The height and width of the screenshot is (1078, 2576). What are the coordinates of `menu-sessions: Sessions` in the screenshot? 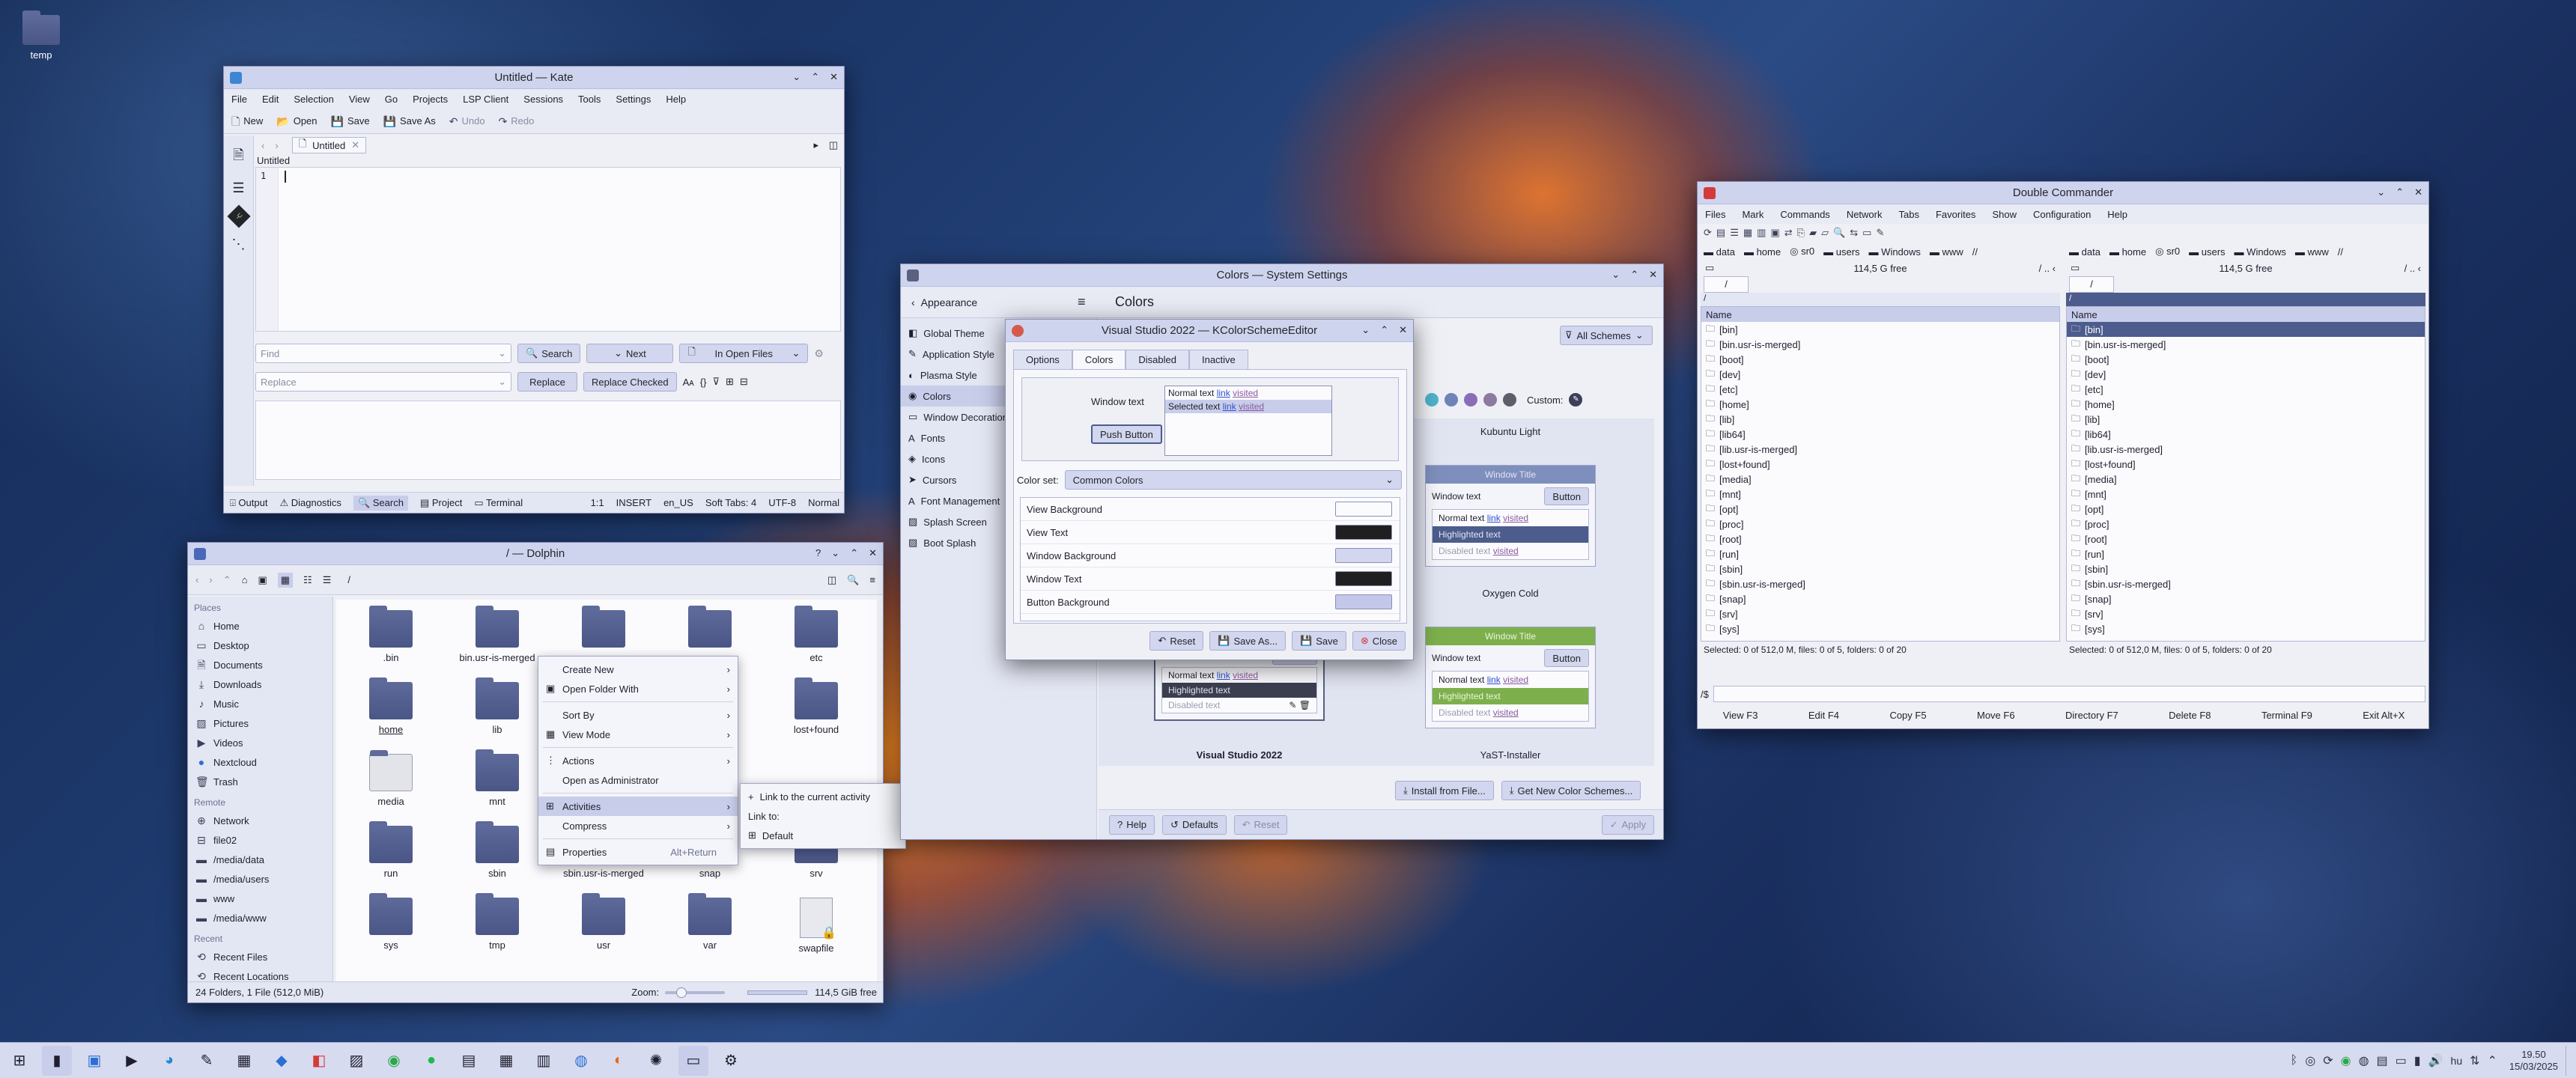 It's located at (543, 99).